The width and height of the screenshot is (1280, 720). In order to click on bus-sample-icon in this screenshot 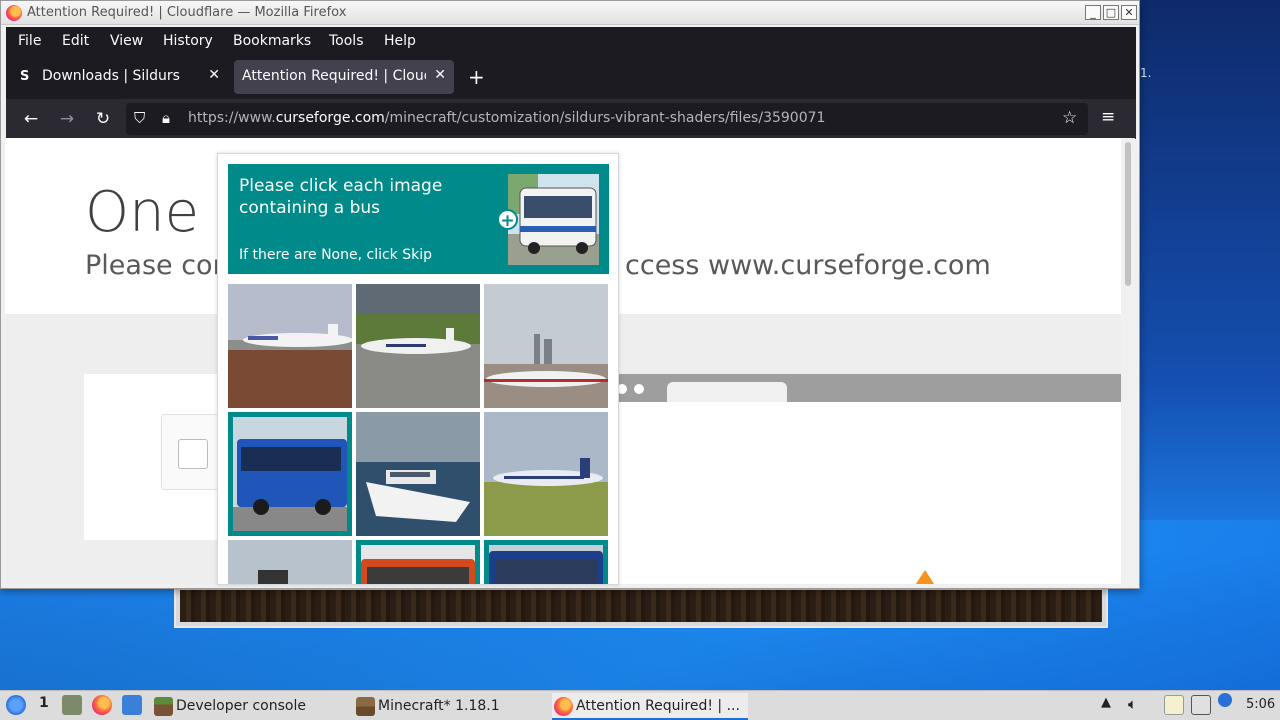, I will do `click(553, 219)`.